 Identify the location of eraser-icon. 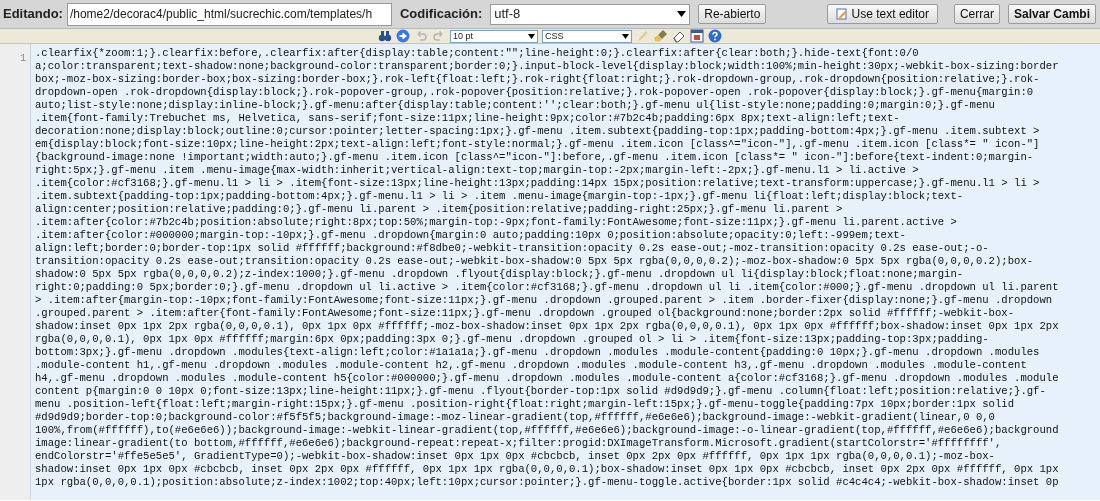
(679, 36).